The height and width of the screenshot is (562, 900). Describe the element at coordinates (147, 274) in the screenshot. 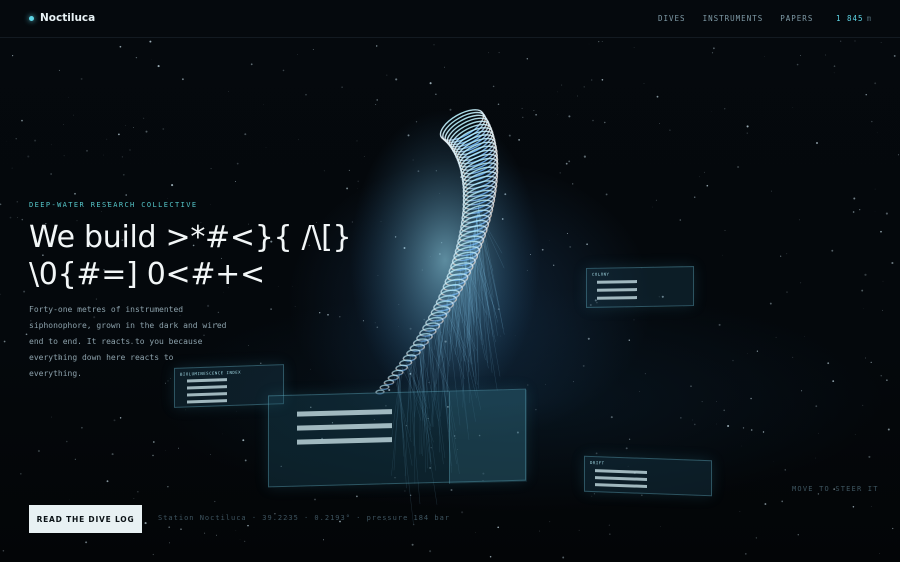

I see `headline-line-2: \0{#=] 0<#+<` at that location.